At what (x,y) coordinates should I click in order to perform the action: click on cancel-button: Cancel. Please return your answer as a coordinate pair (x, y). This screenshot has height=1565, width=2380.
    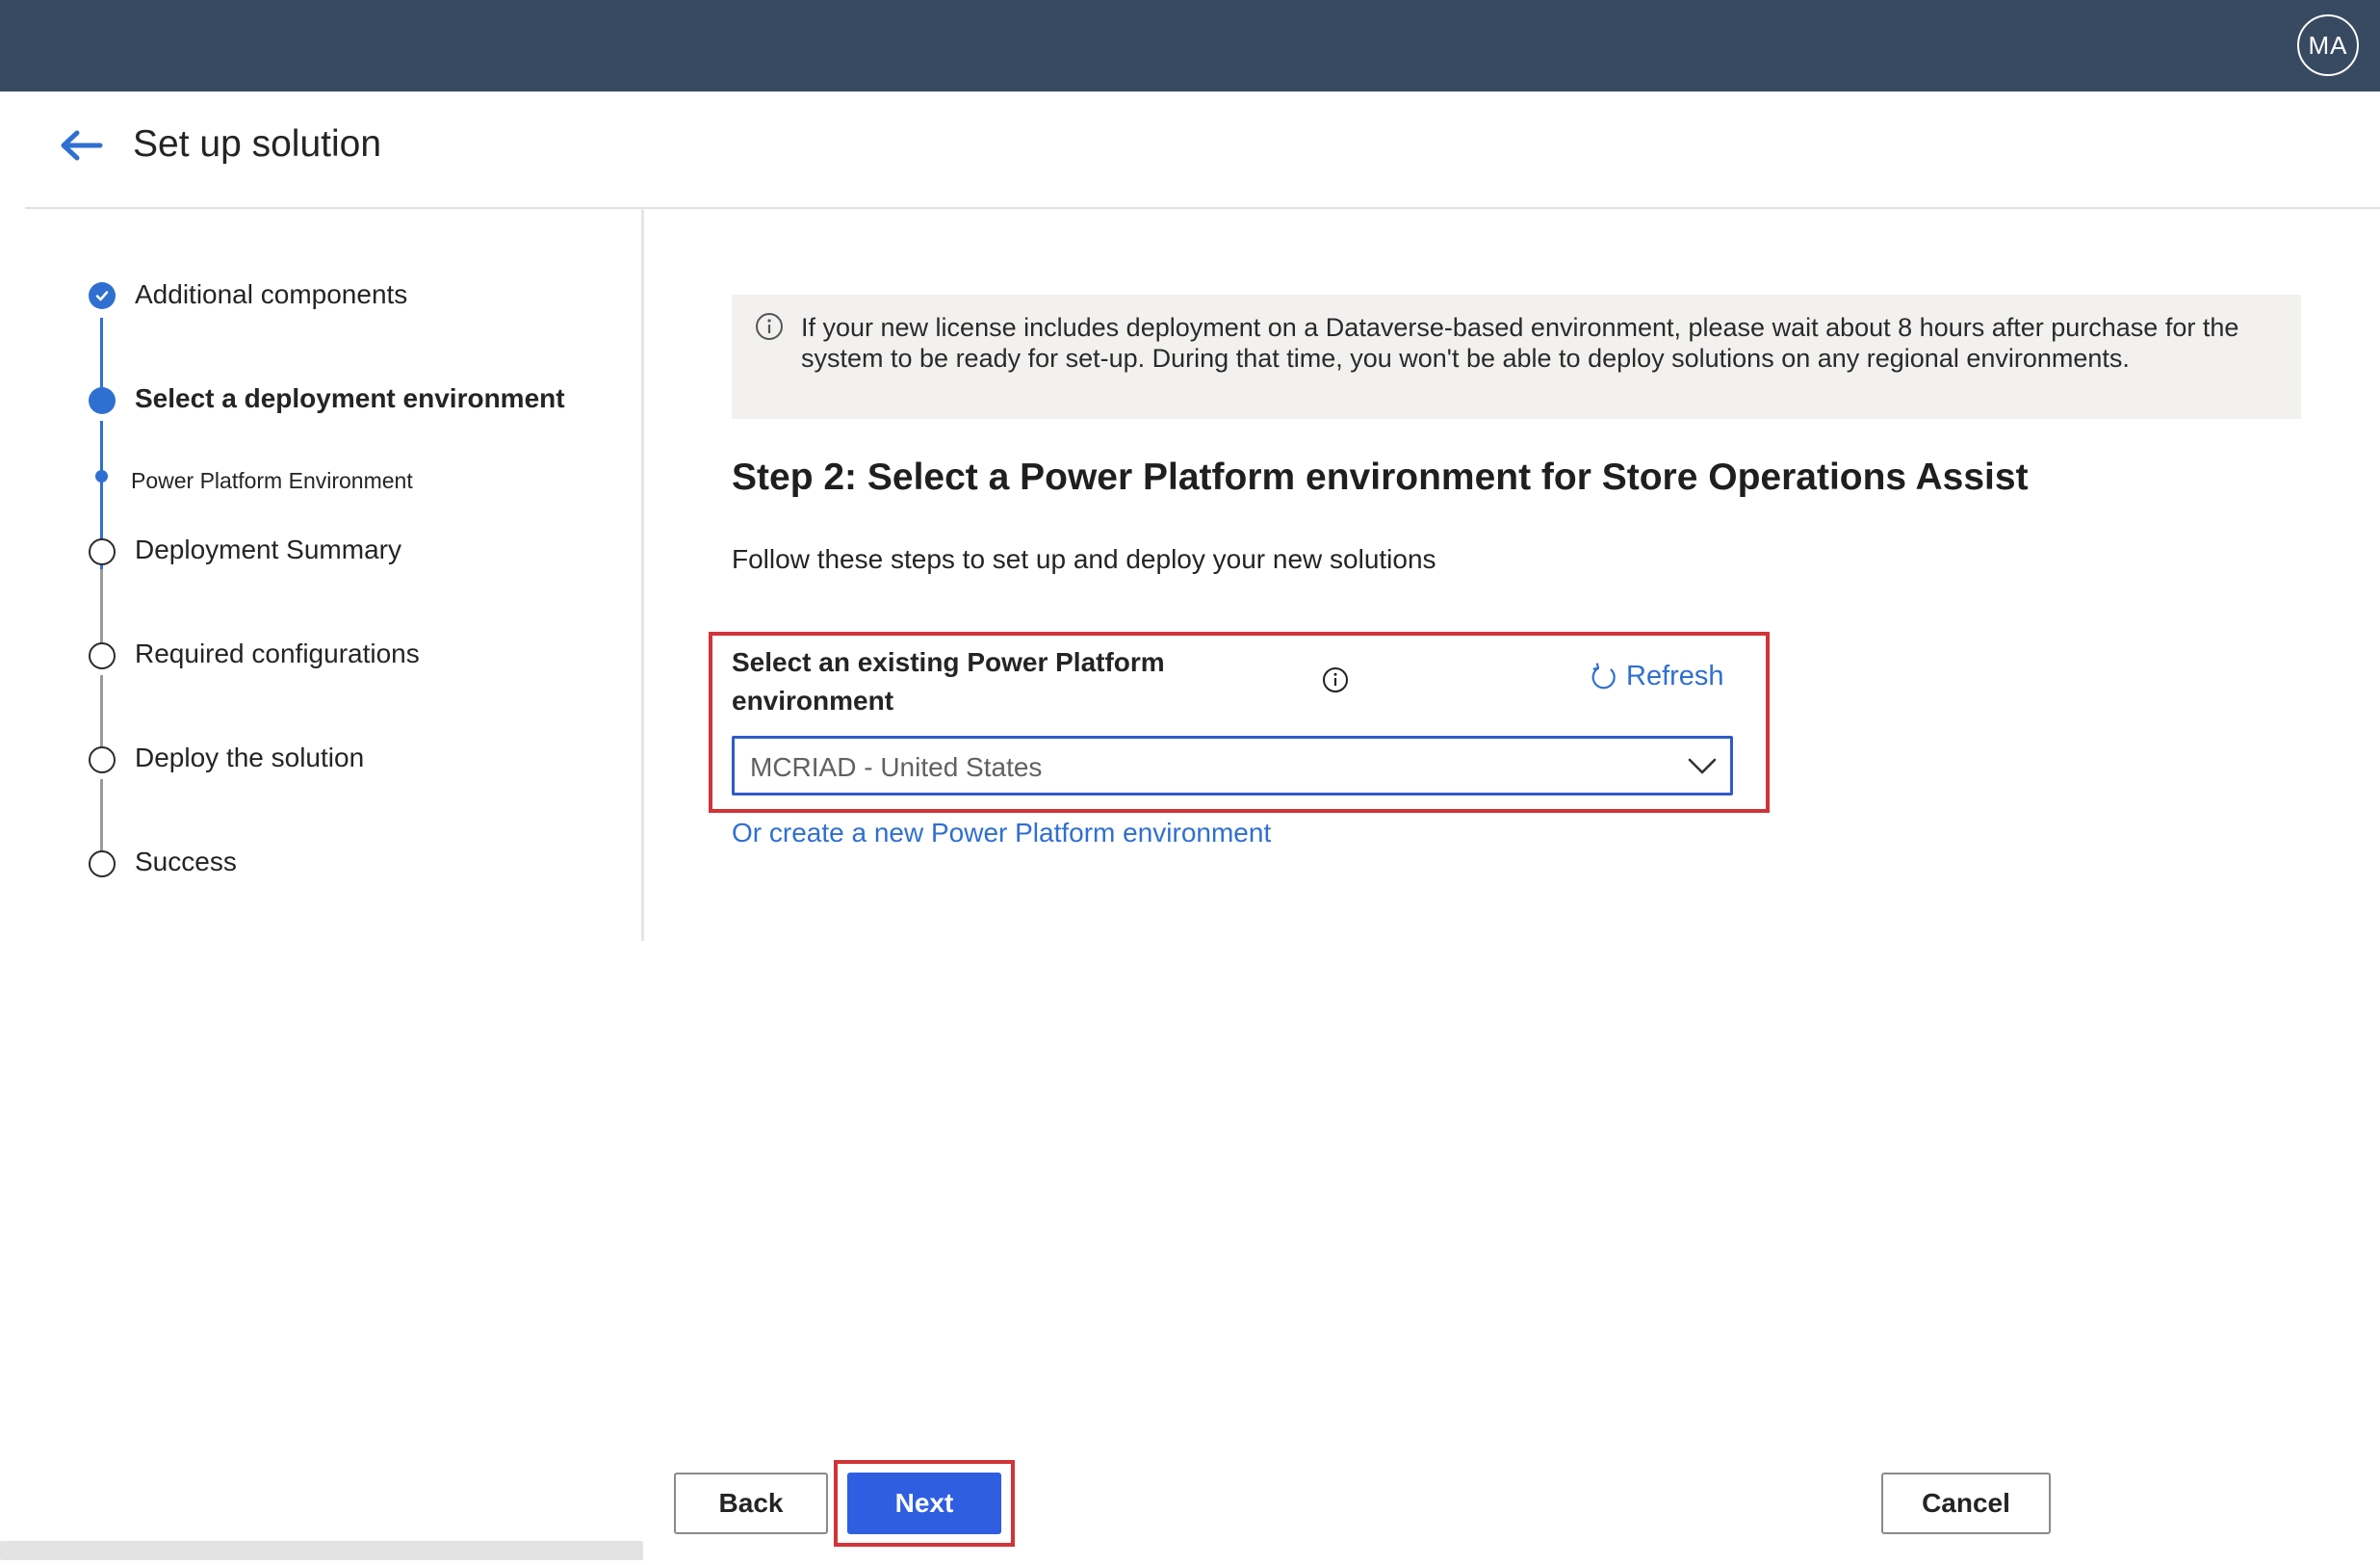
    Looking at the image, I should click on (1966, 1503).